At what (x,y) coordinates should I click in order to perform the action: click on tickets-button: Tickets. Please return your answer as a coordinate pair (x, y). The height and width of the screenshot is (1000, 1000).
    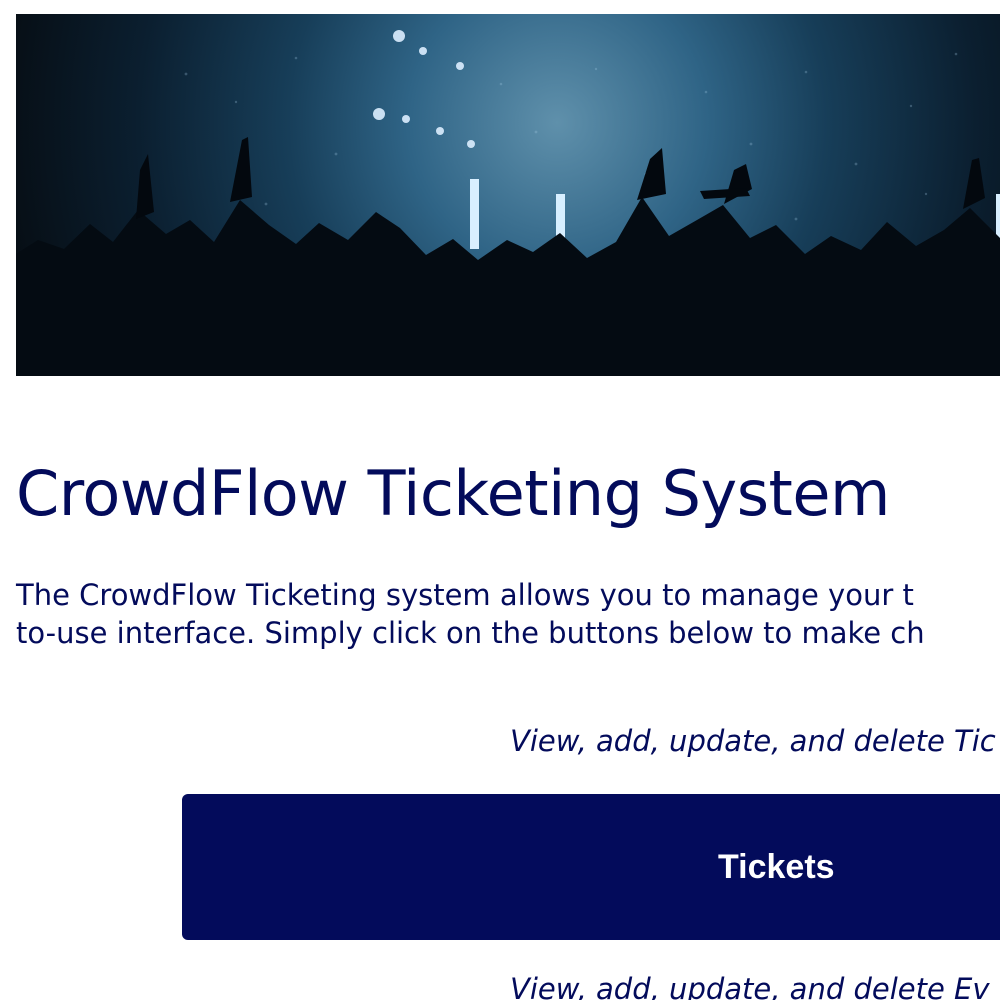
    Looking at the image, I should click on (591, 867).